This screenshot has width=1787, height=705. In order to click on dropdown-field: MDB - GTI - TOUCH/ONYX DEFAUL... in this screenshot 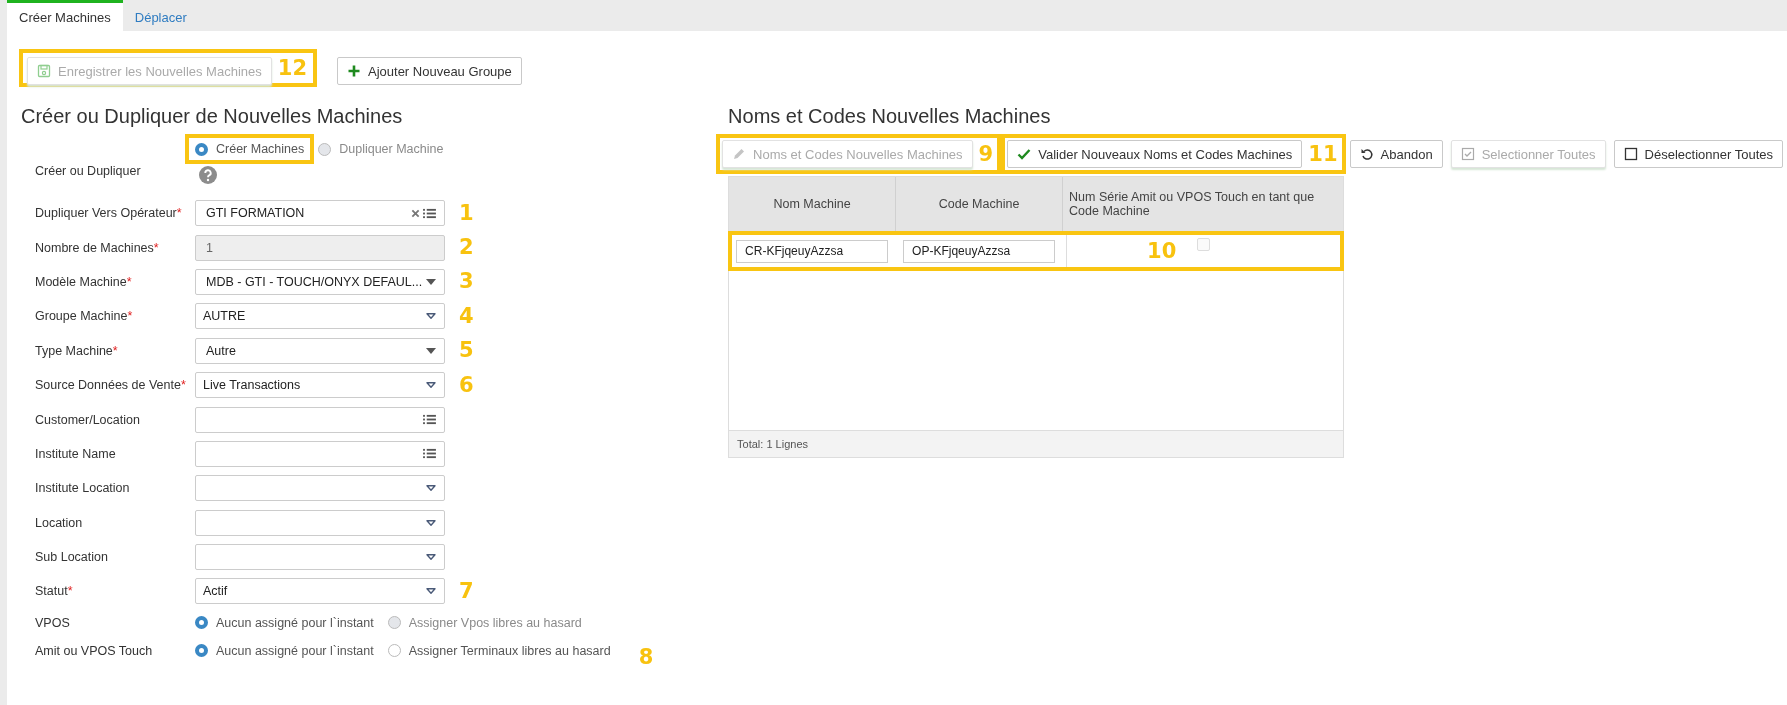, I will do `click(320, 281)`.